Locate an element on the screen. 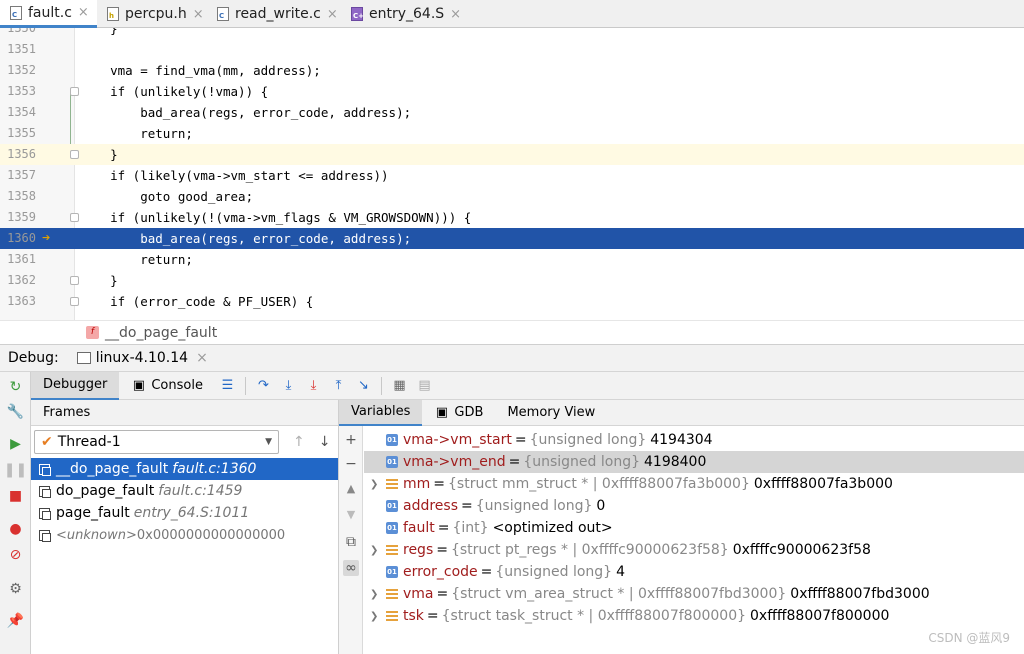  force-step-into-icon: ⤓ is located at coordinates (313, 385).